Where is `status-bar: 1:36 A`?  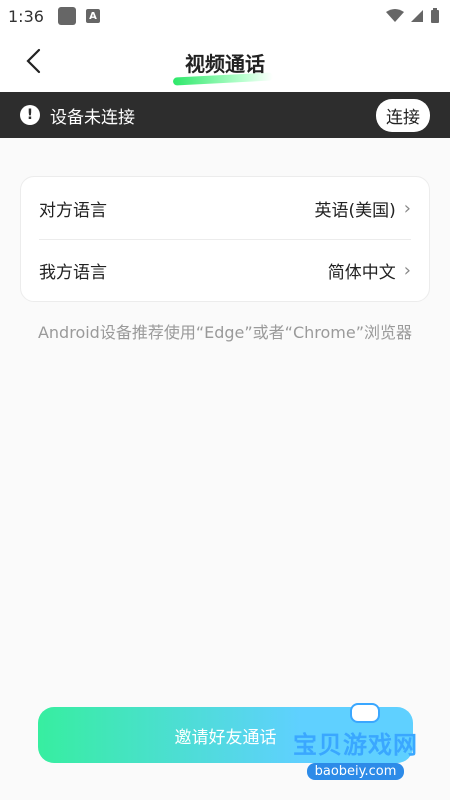 status-bar: 1:36 A is located at coordinates (225, 16).